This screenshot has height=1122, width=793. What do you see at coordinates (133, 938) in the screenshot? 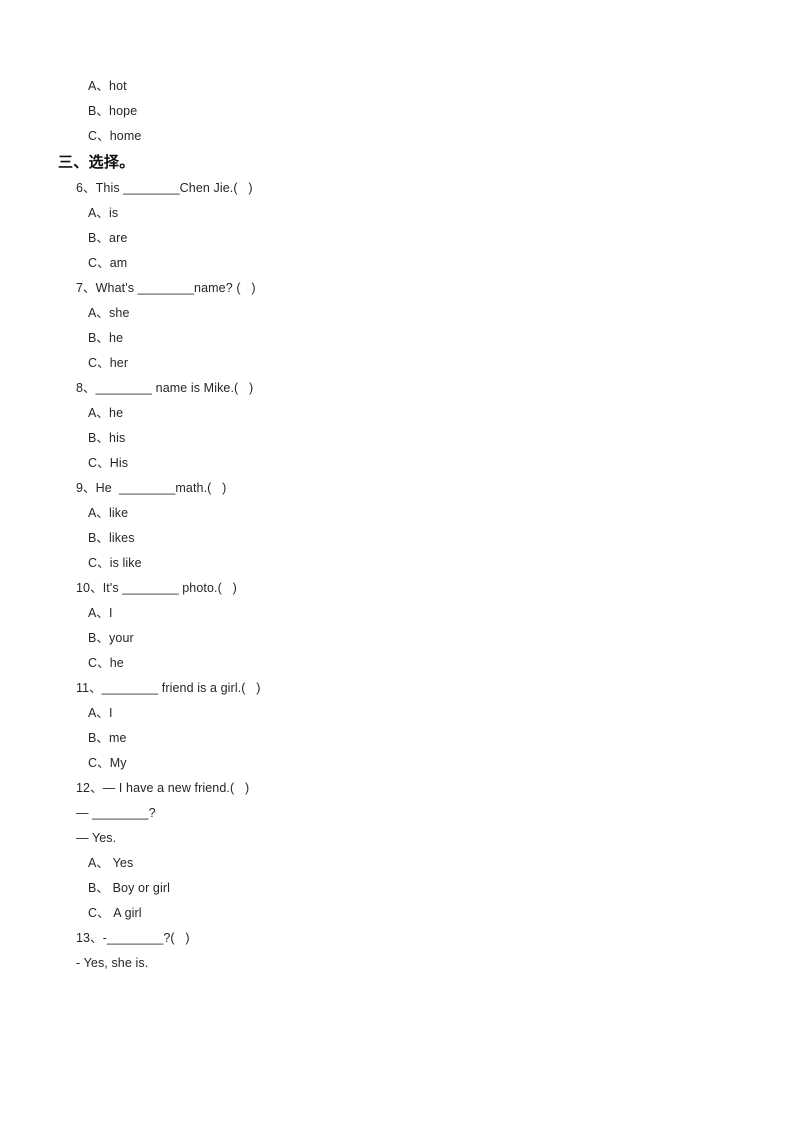
I see `question-stem: 13、-________?( )` at bounding box center [133, 938].